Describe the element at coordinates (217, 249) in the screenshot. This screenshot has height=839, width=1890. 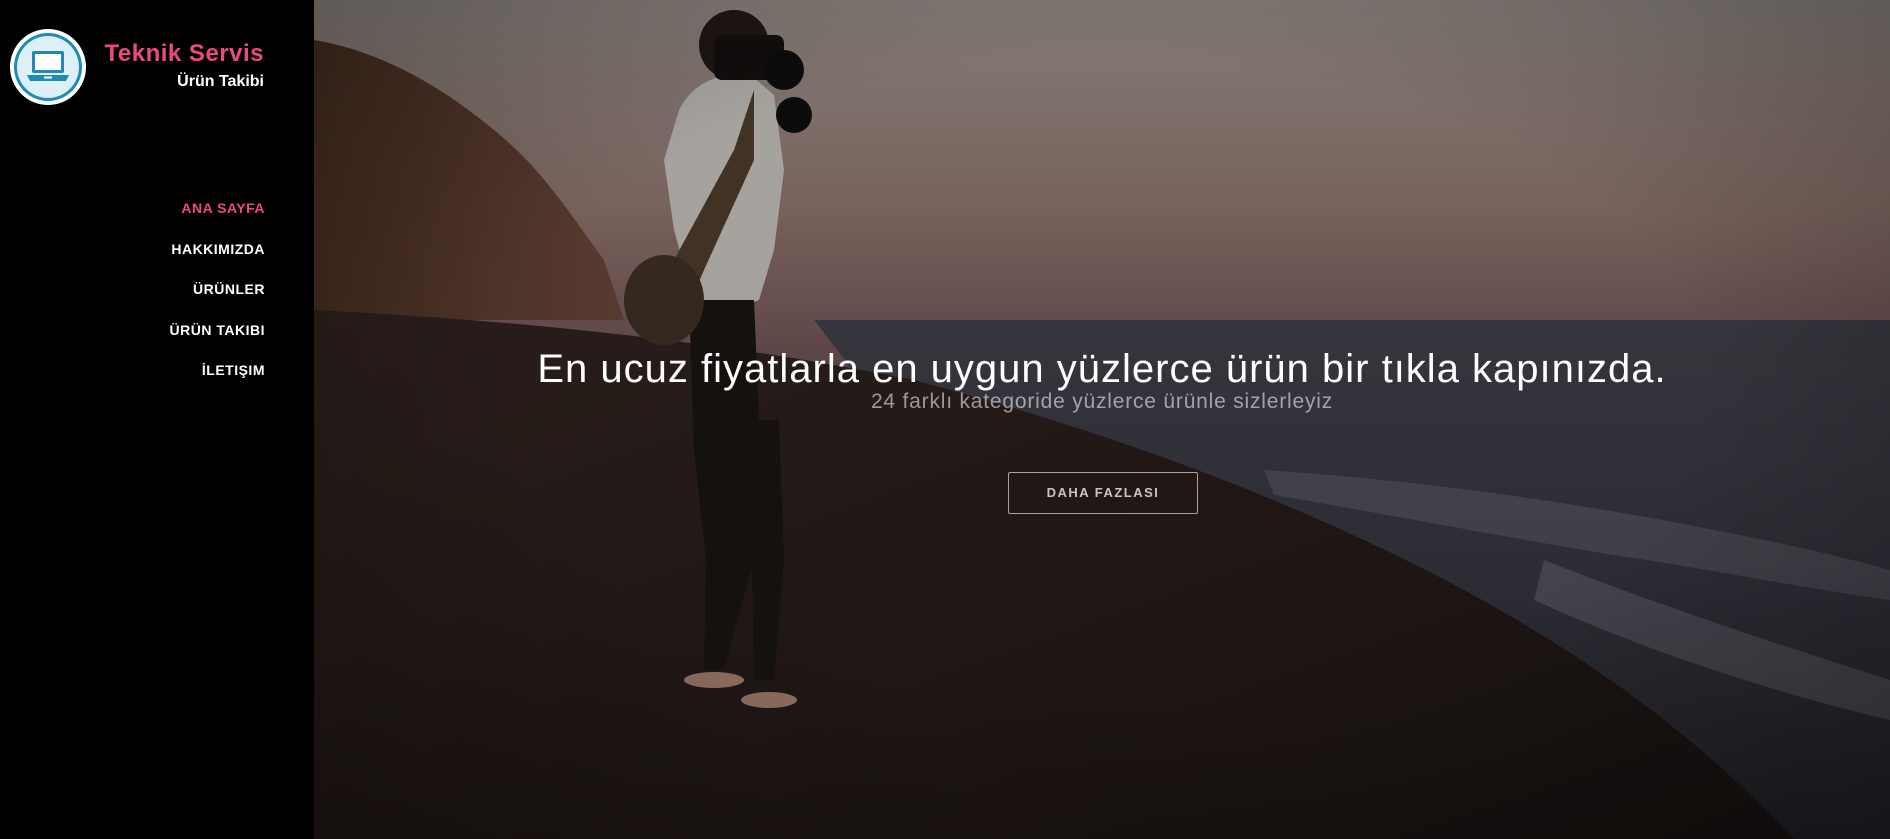
I see `nav-item-hakkimizda: HAKKIMIZDA` at that location.